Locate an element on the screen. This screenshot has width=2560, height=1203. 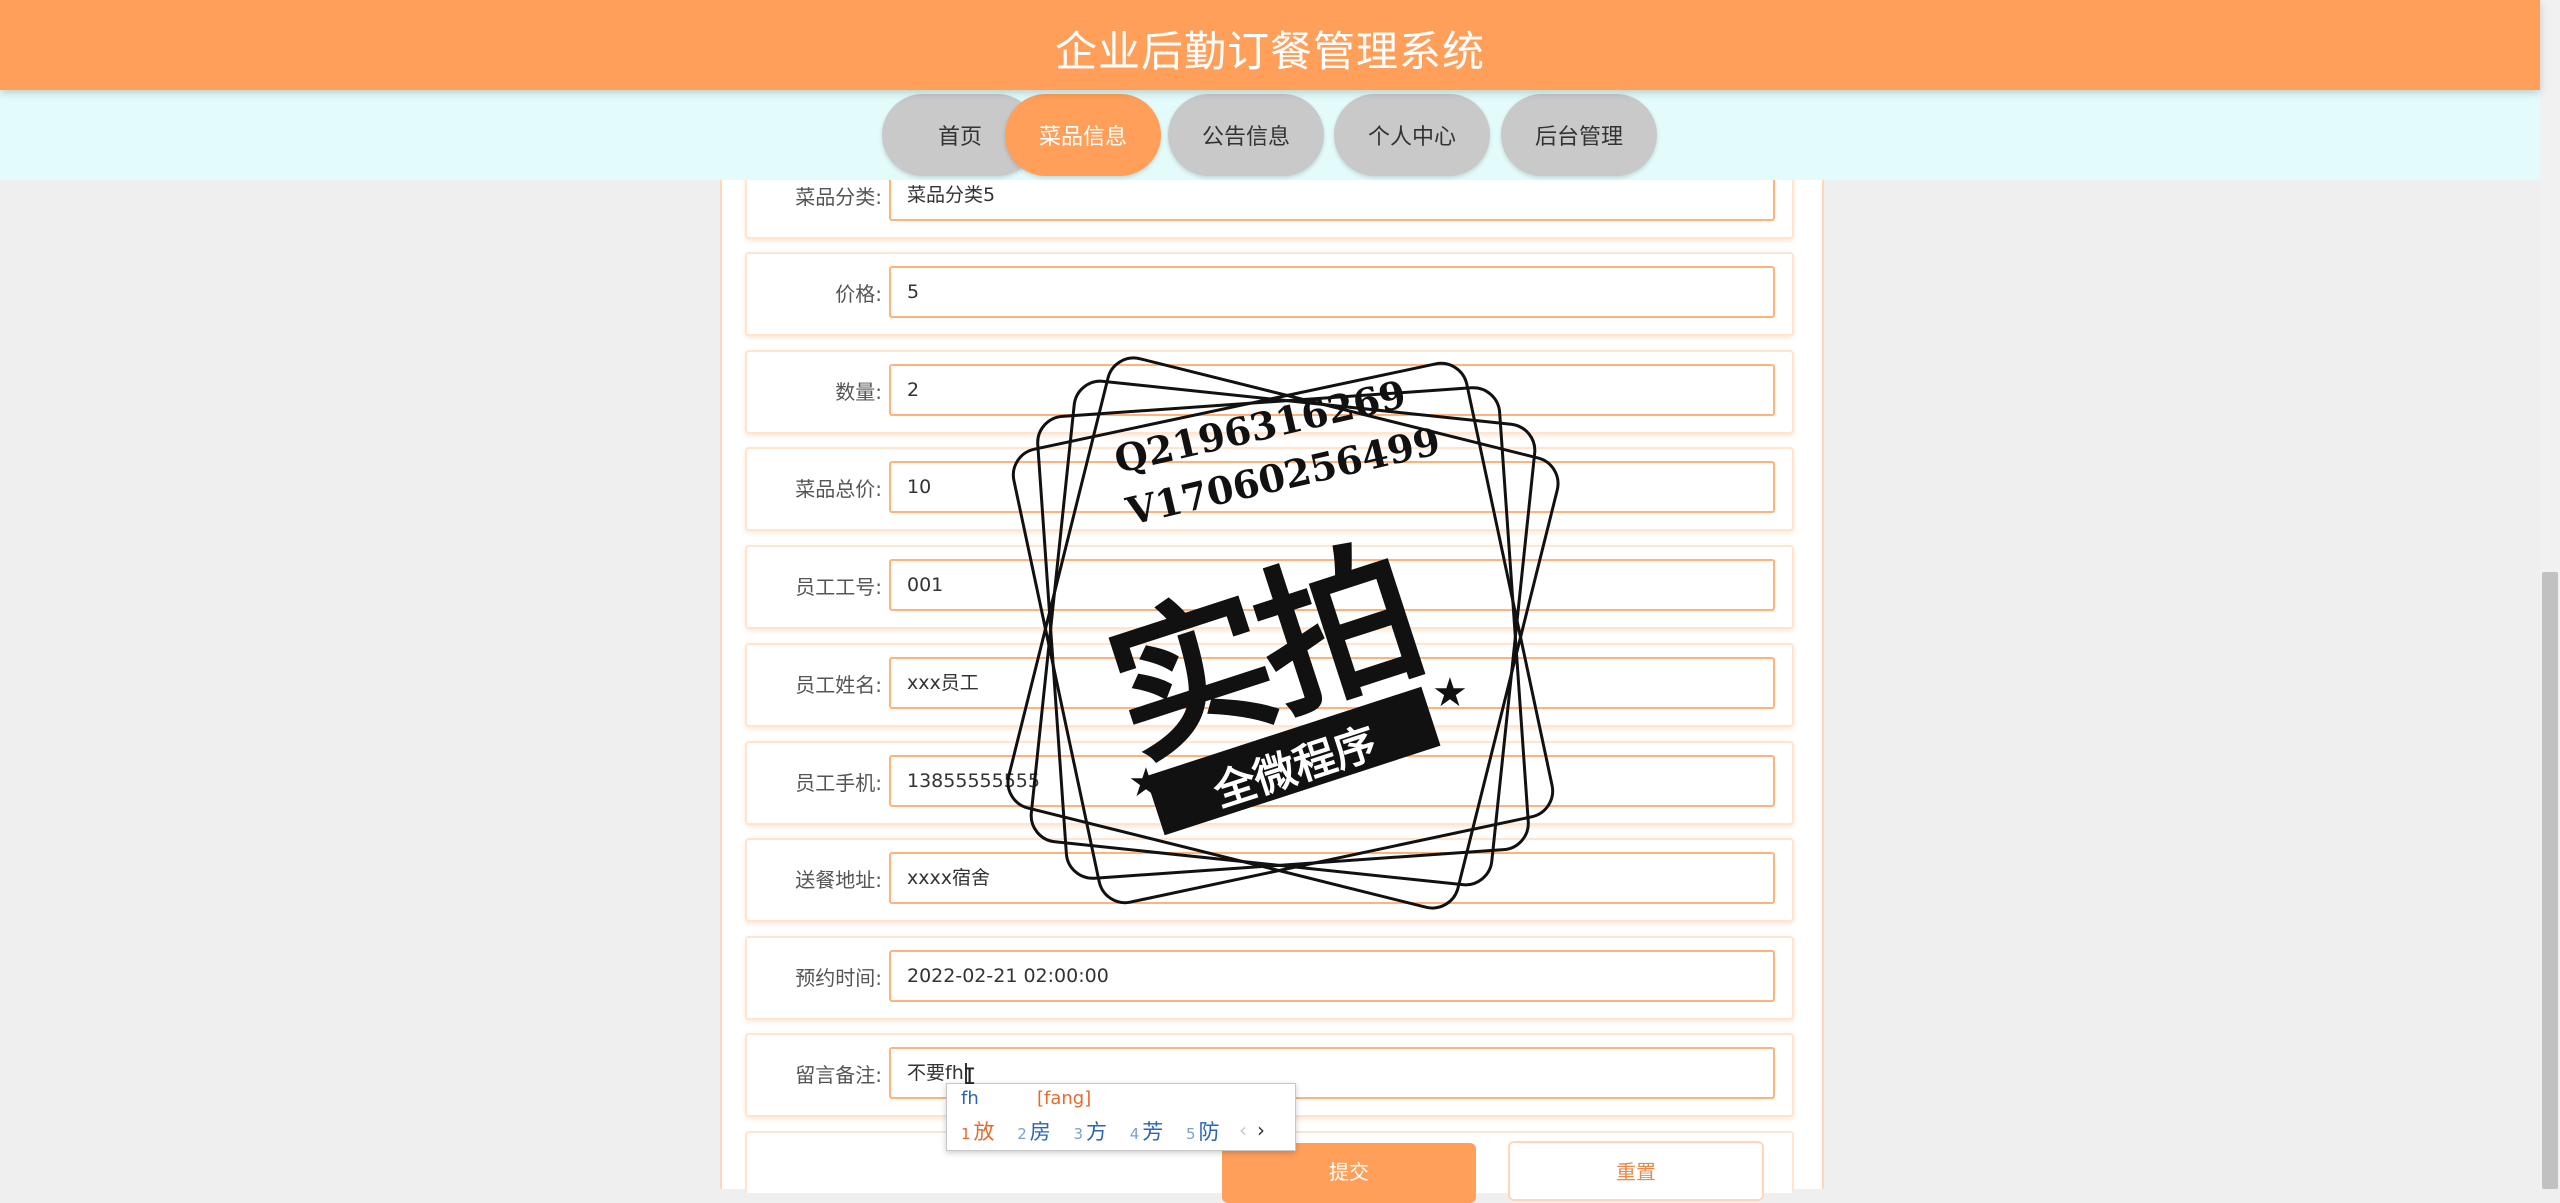
form-row-total: 菜品总价: 10 is located at coordinates (1269, 489).